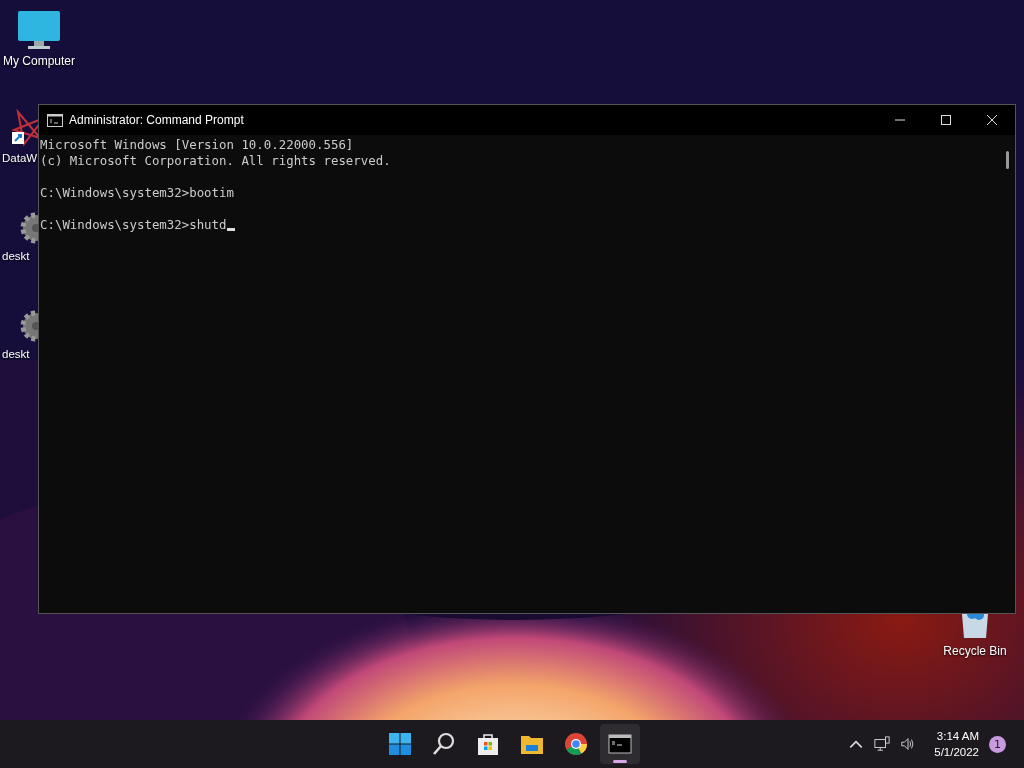 The height and width of the screenshot is (768, 1024). I want to click on clock-time: 3:14 AM, so click(957, 736).